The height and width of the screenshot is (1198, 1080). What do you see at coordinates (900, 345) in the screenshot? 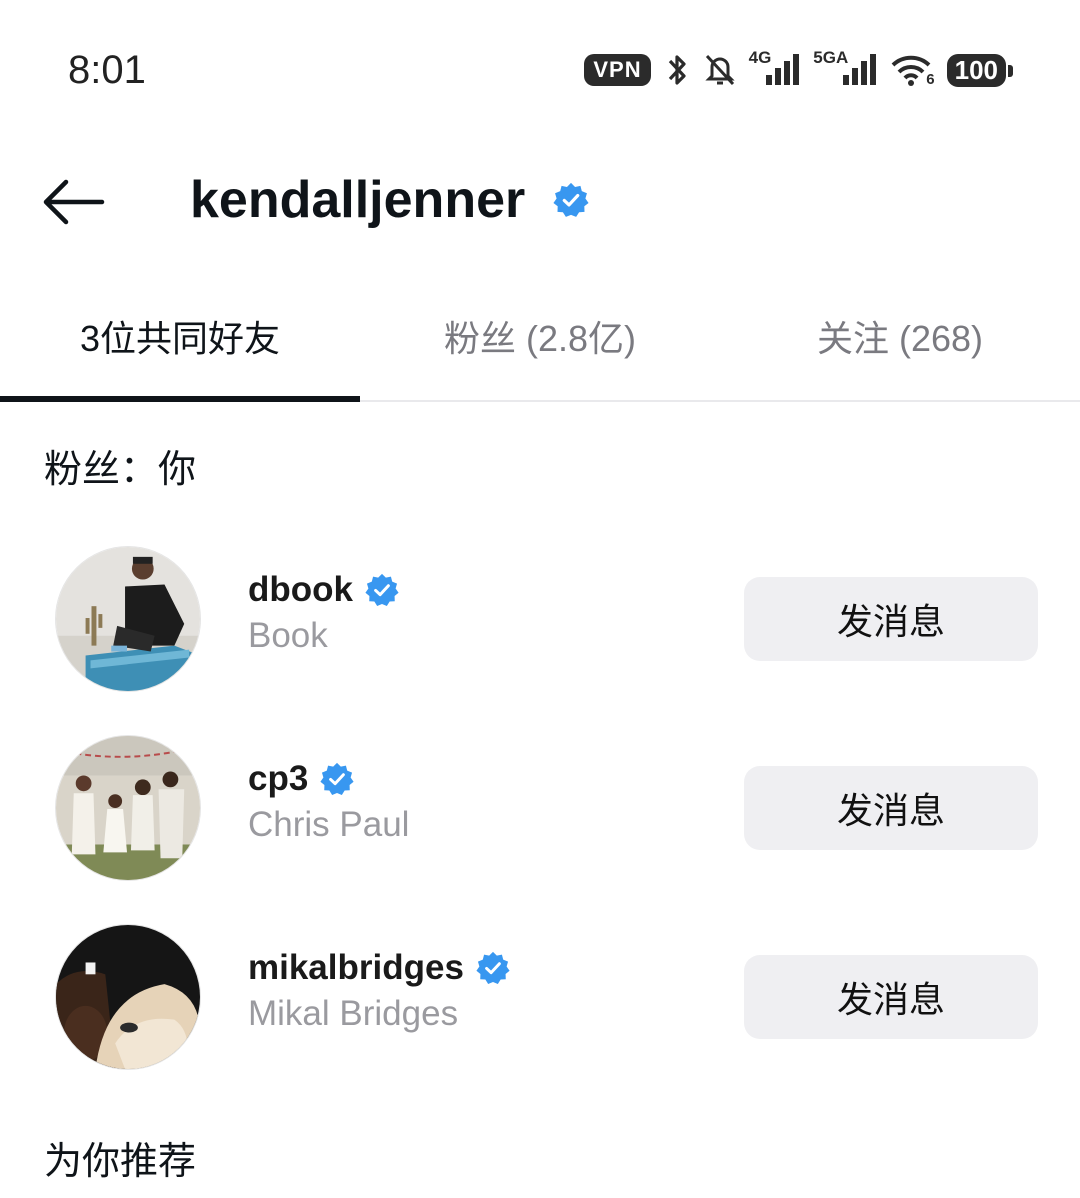
I see `tab-following: 关注 (268)` at bounding box center [900, 345].